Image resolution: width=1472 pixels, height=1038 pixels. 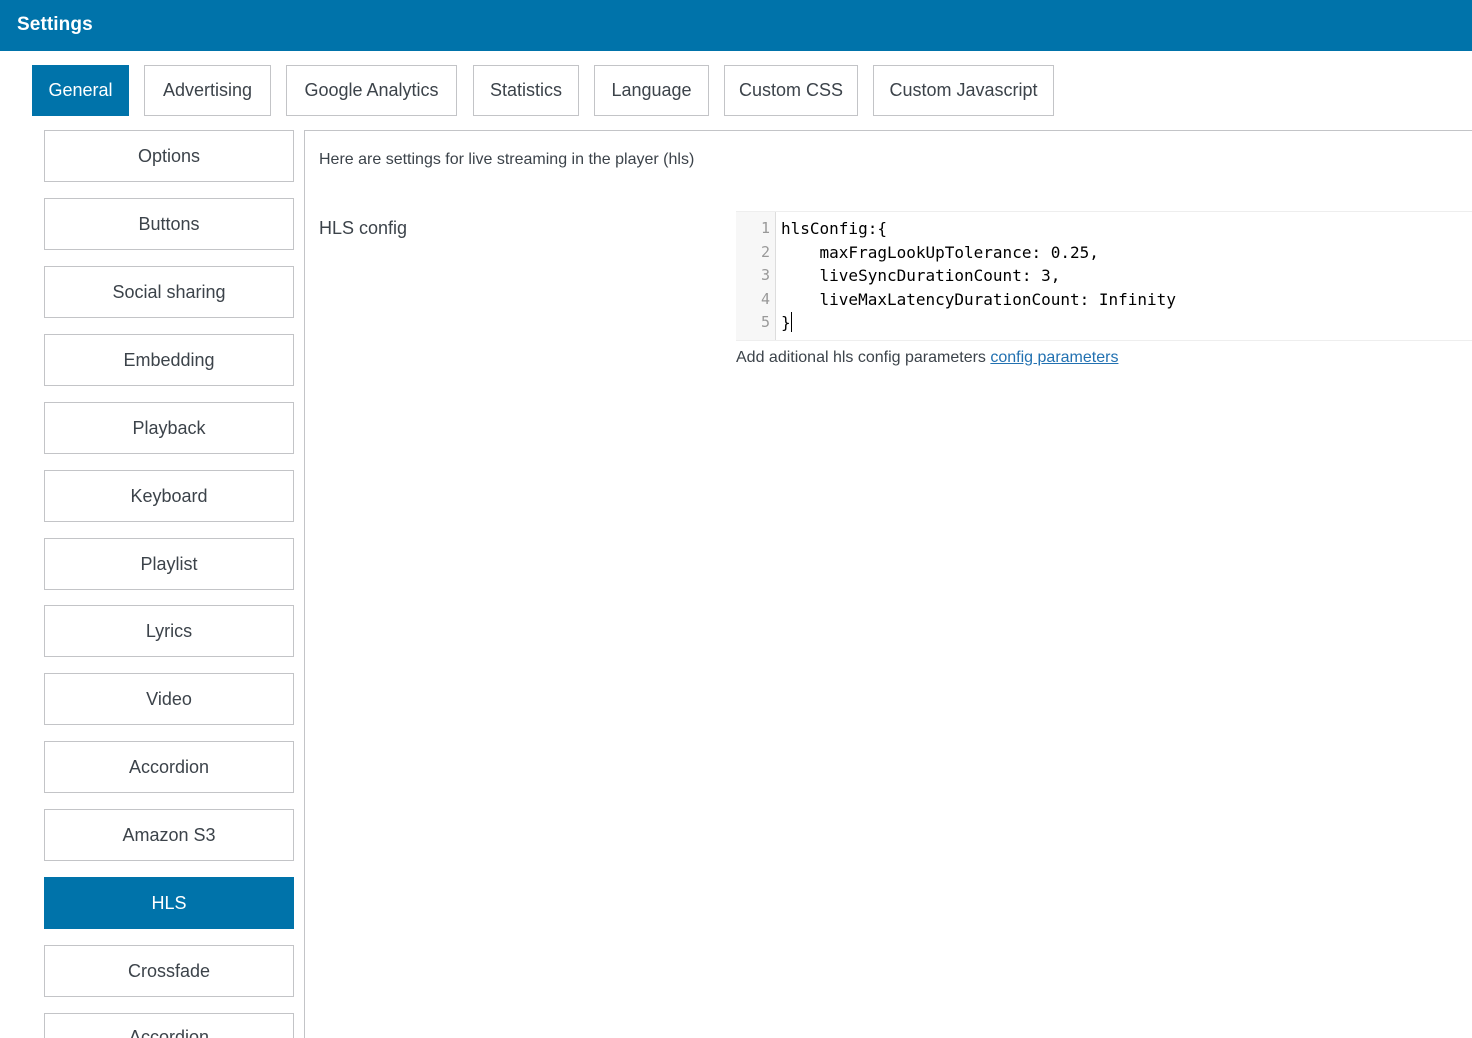 I want to click on help-text-label: Add aditional hls config parameters, so click(x=863, y=357).